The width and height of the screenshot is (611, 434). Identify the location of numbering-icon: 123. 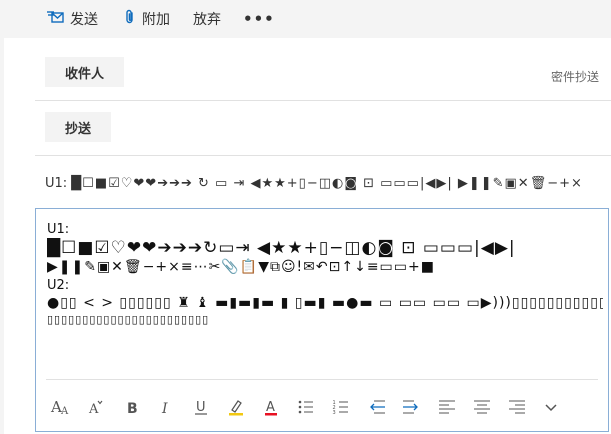
(341, 407).